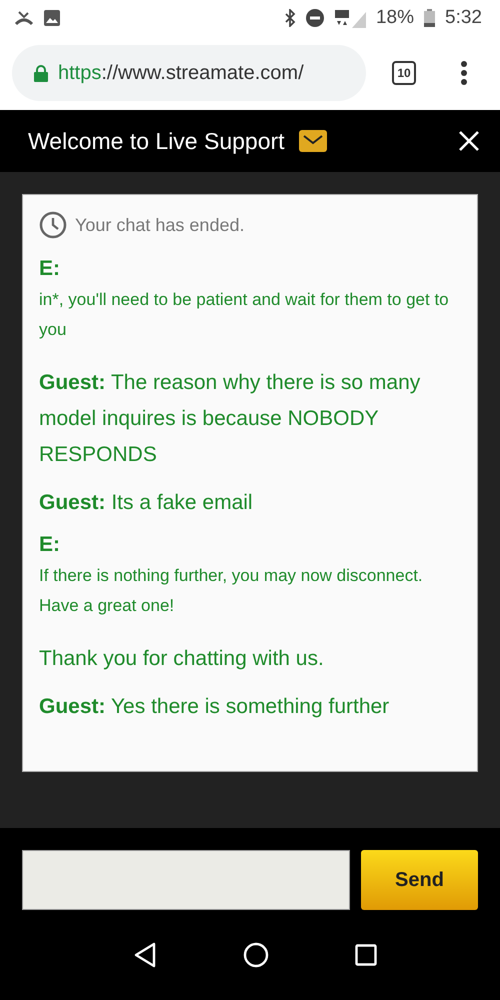  I want to click on clock-icon, so click(53, 225).